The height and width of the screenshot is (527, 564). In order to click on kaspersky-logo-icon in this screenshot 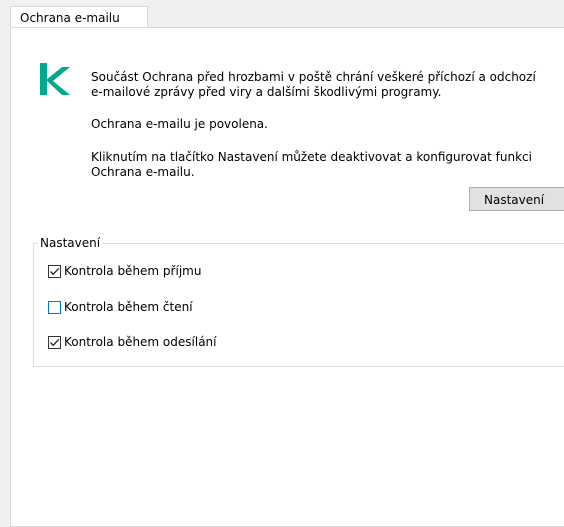, I will do `click(55, 79)`.